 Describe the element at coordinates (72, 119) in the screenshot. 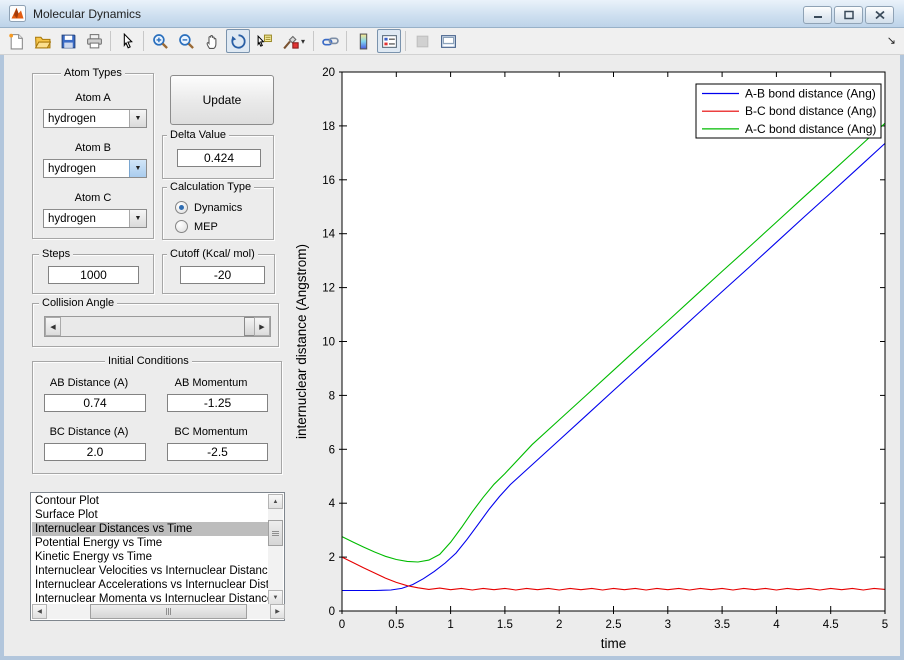

I see `atom-a-value: hydrogen` at that location.